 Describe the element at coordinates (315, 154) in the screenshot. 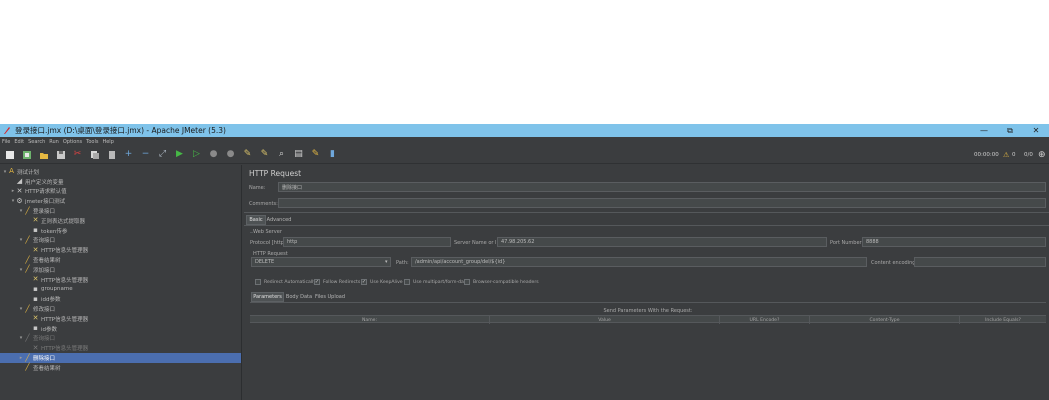

I see `function-helper-icon: ✎` at that location.